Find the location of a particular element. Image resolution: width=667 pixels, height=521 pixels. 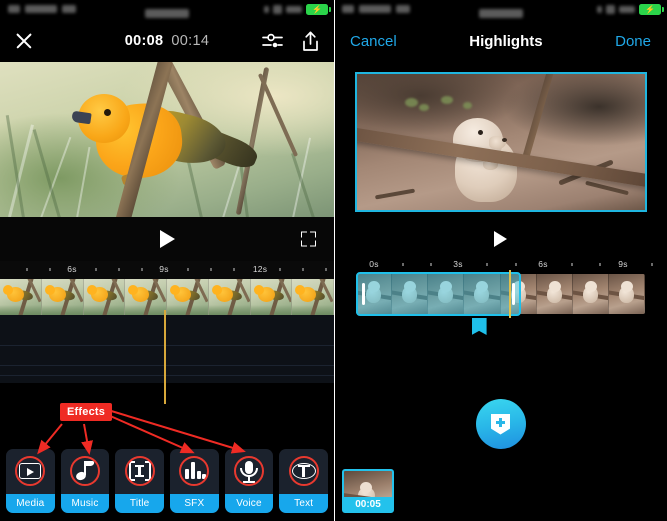

video-preview-prairie-dog is located at coordinates (500, 142).